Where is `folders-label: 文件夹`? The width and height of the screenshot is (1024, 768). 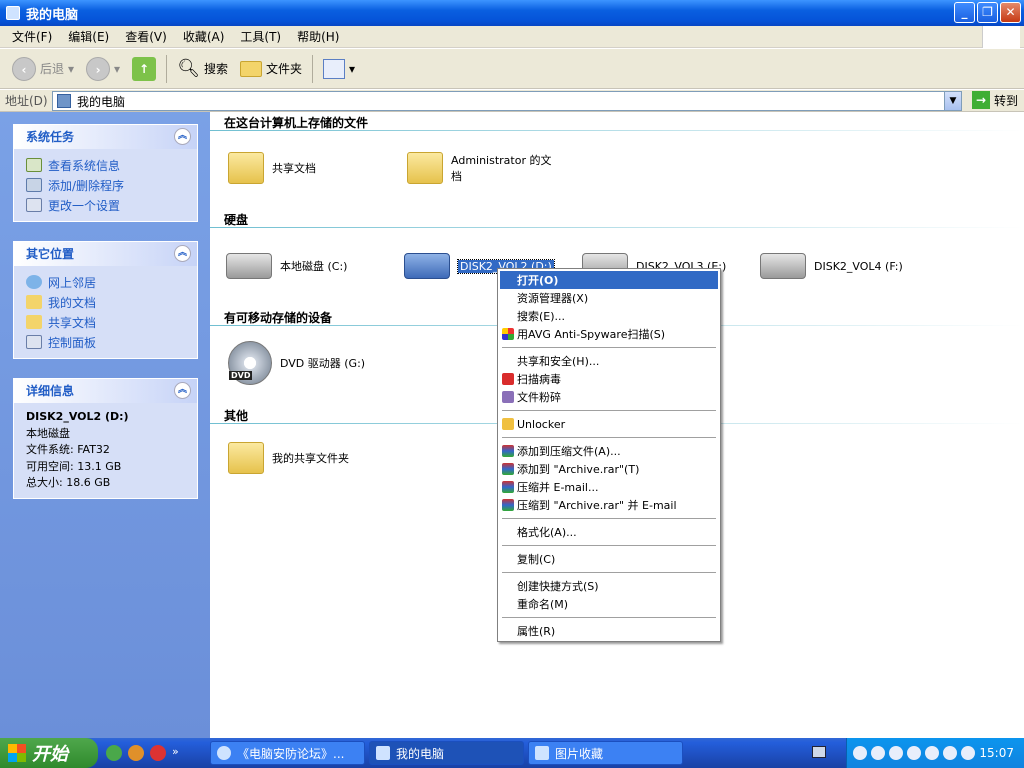 folders-label: 文件夹 is located at coordinates (283, 69).